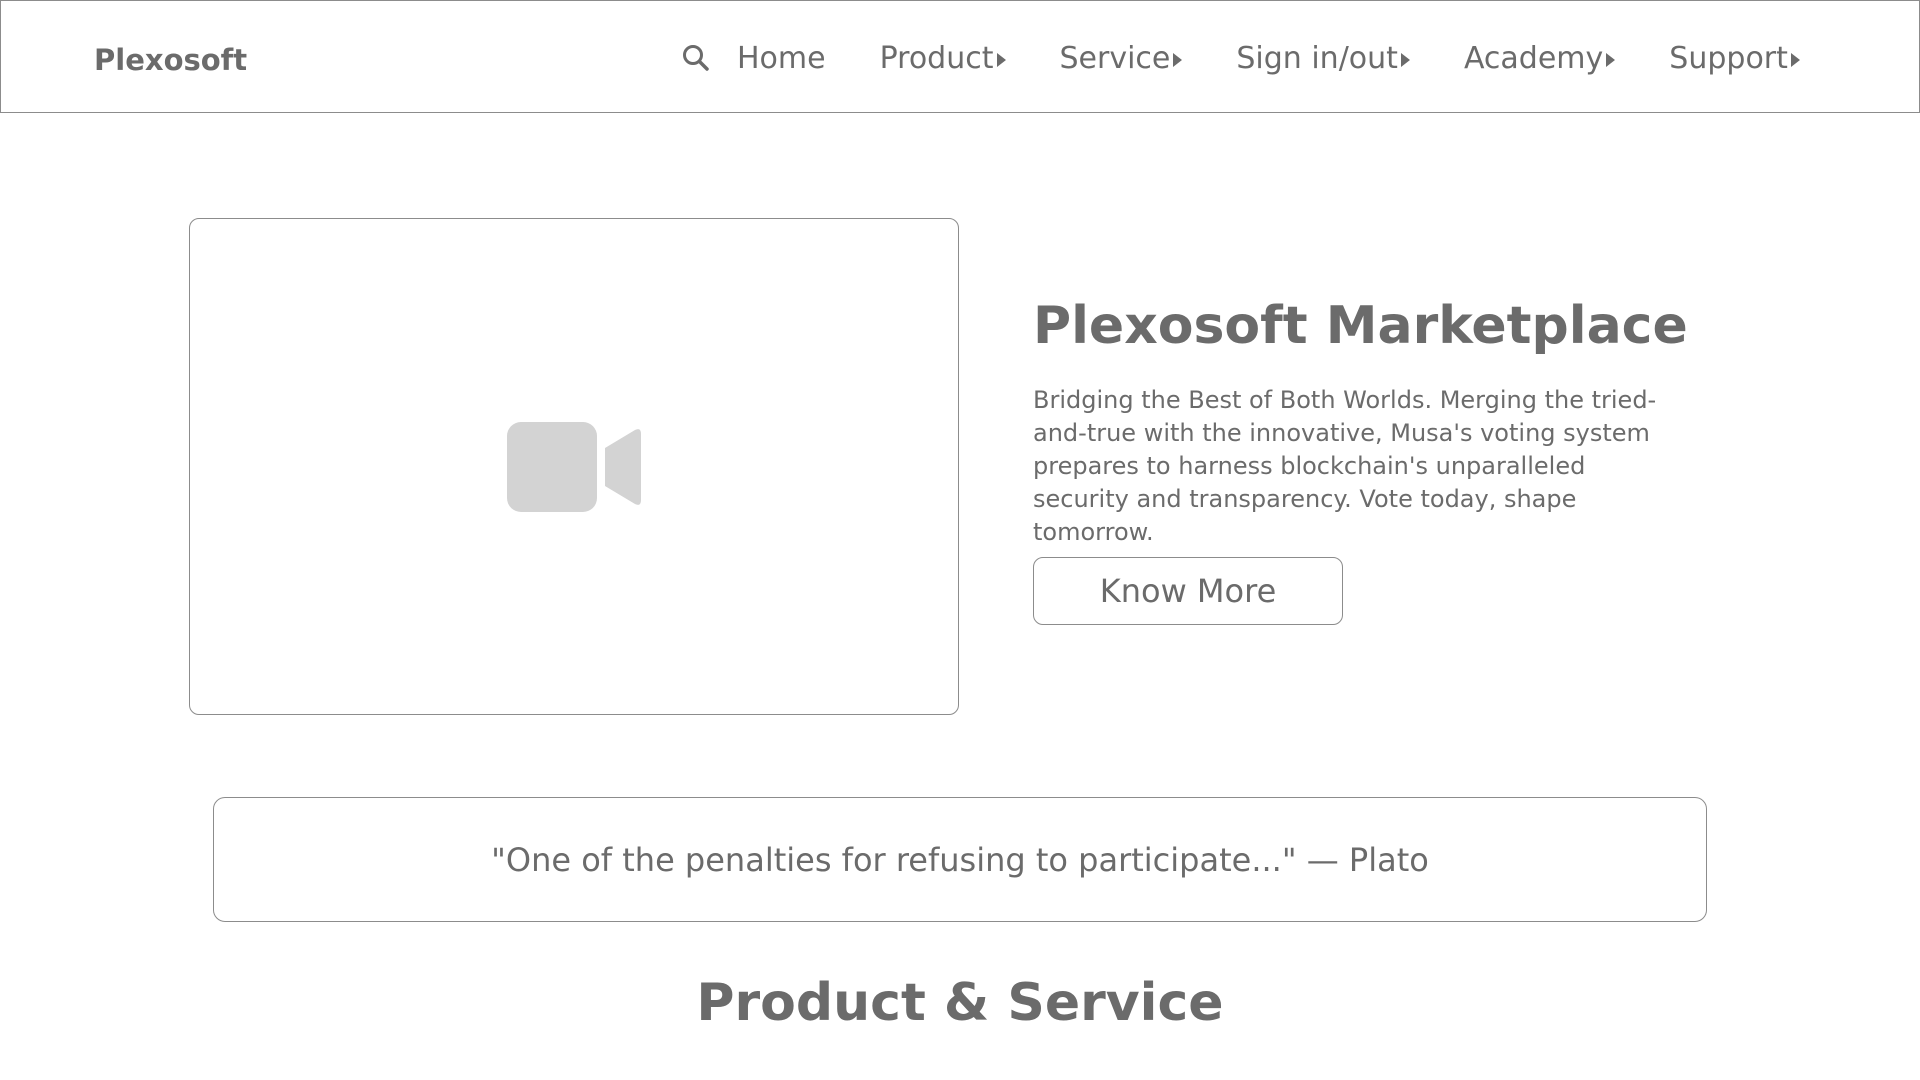 The image size is (1920, 1080). I want to click on nav-support-label: Support, so click(1728, 58).